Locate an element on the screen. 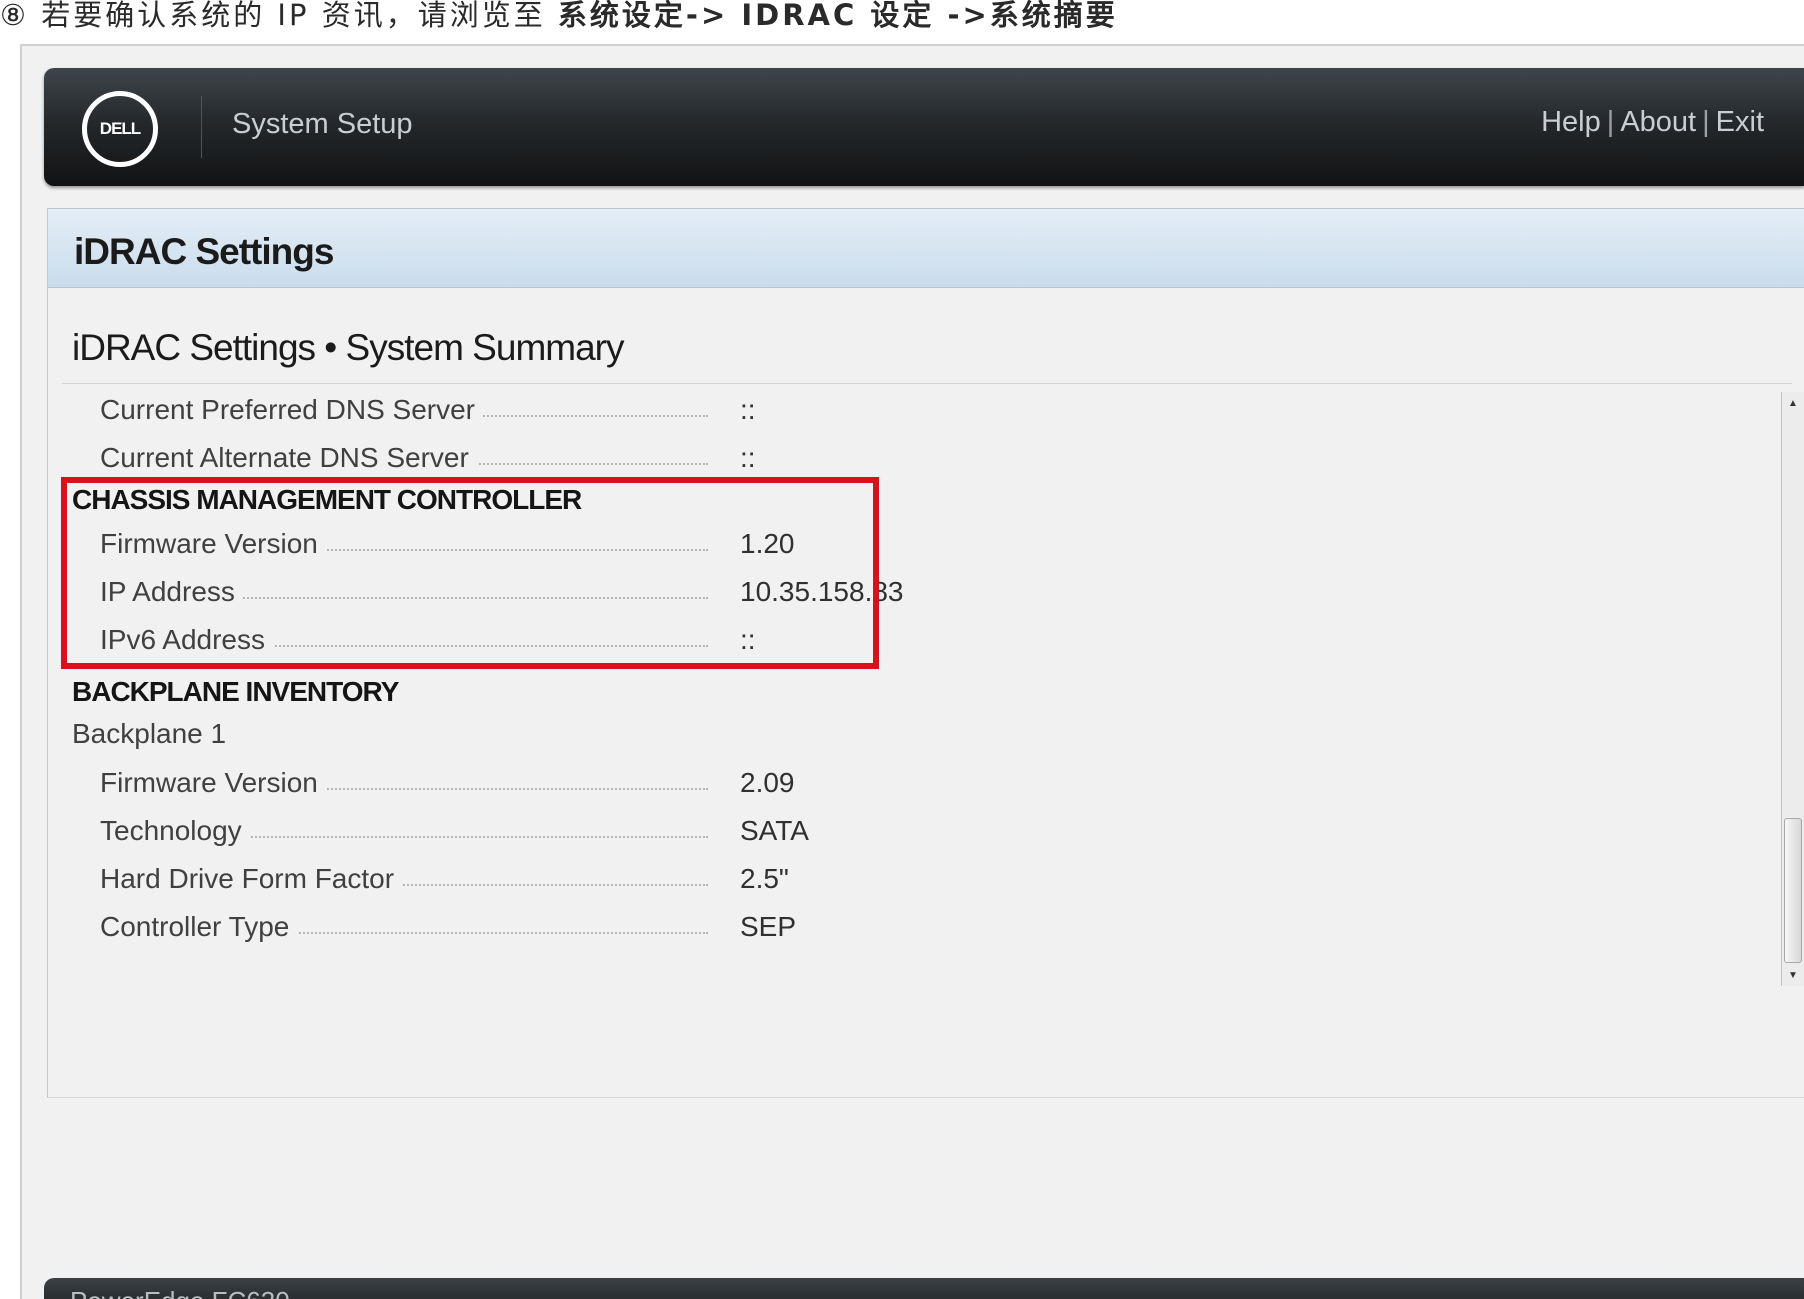 This screenshot has height=1299, width=1804. setting-row: IP Address 10.35.158.83 is located at coordinates (502, 592).